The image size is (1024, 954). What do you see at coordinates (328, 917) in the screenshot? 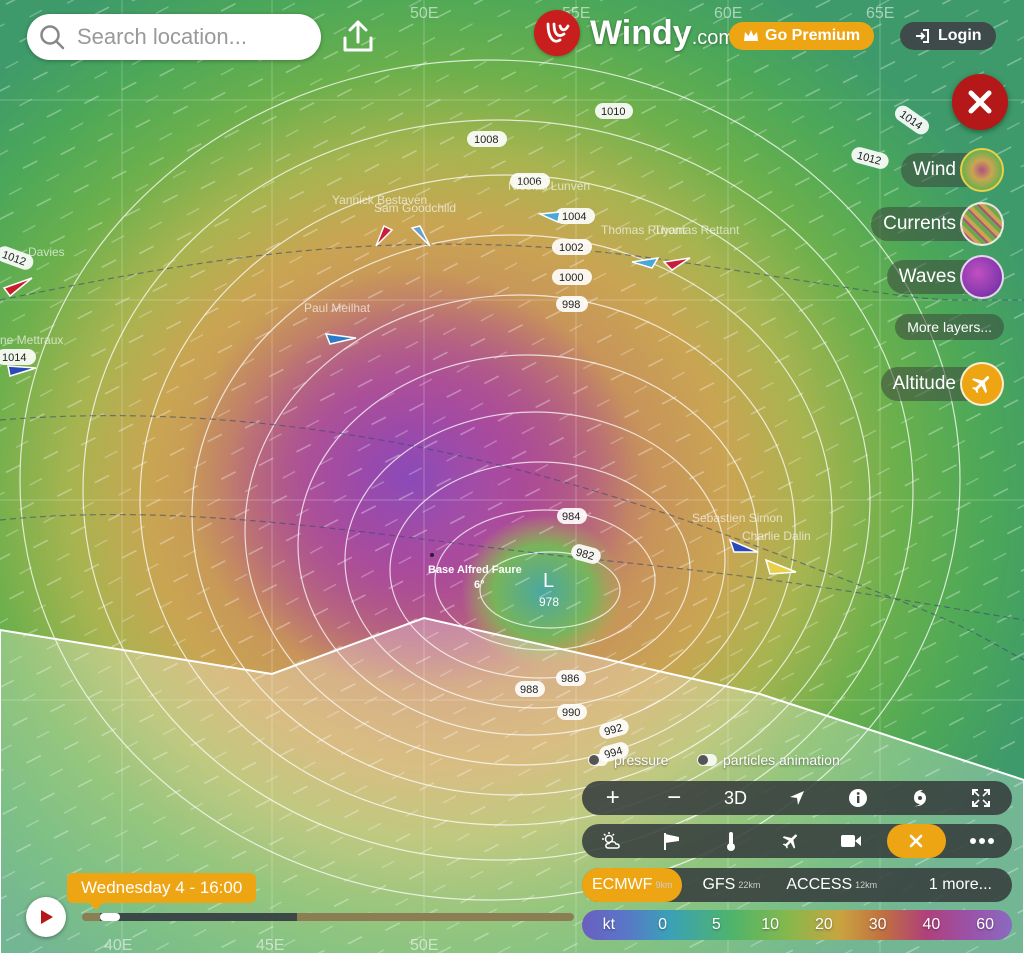
I see `timeline-slider` at bounding box center [328, 917].